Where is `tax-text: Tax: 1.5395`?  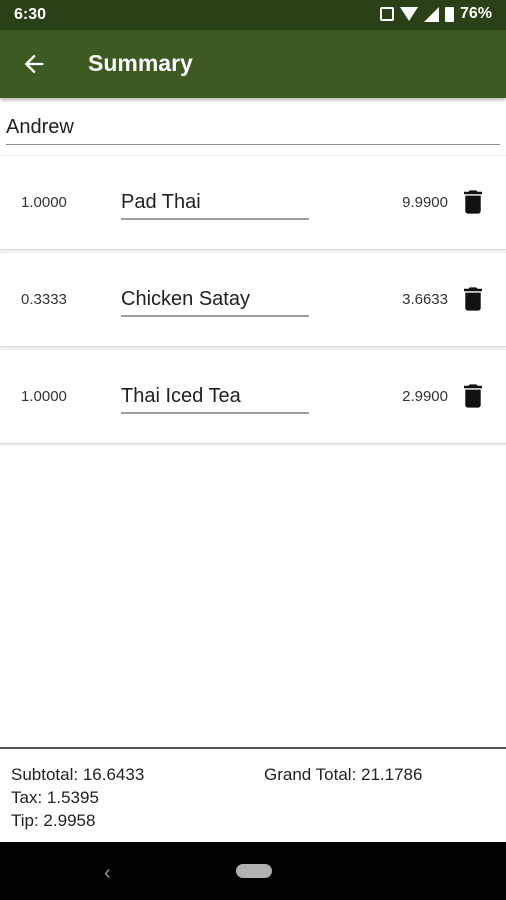 tax-text: Tax: 1.5395 is located at coordinates (55, 797).